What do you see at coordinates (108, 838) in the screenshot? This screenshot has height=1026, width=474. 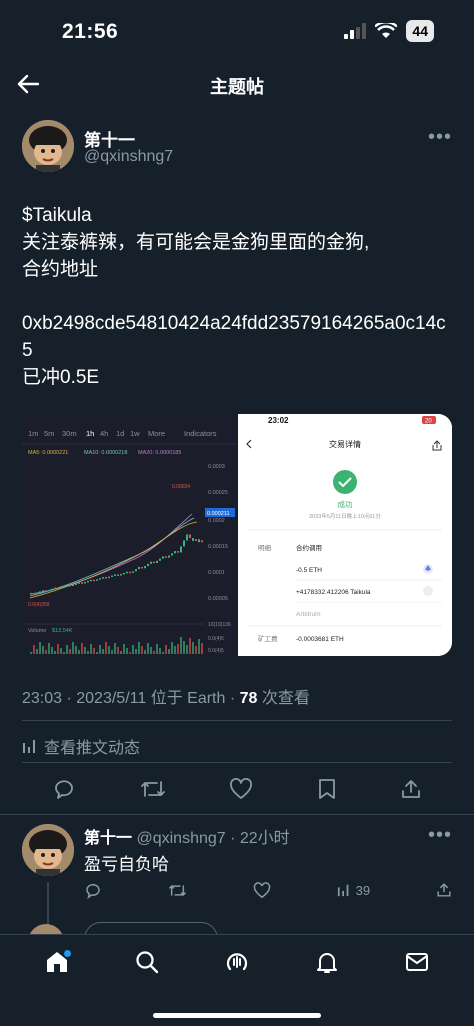 I see `reply-author-name: 第十一` at bounding box center [108, 838].